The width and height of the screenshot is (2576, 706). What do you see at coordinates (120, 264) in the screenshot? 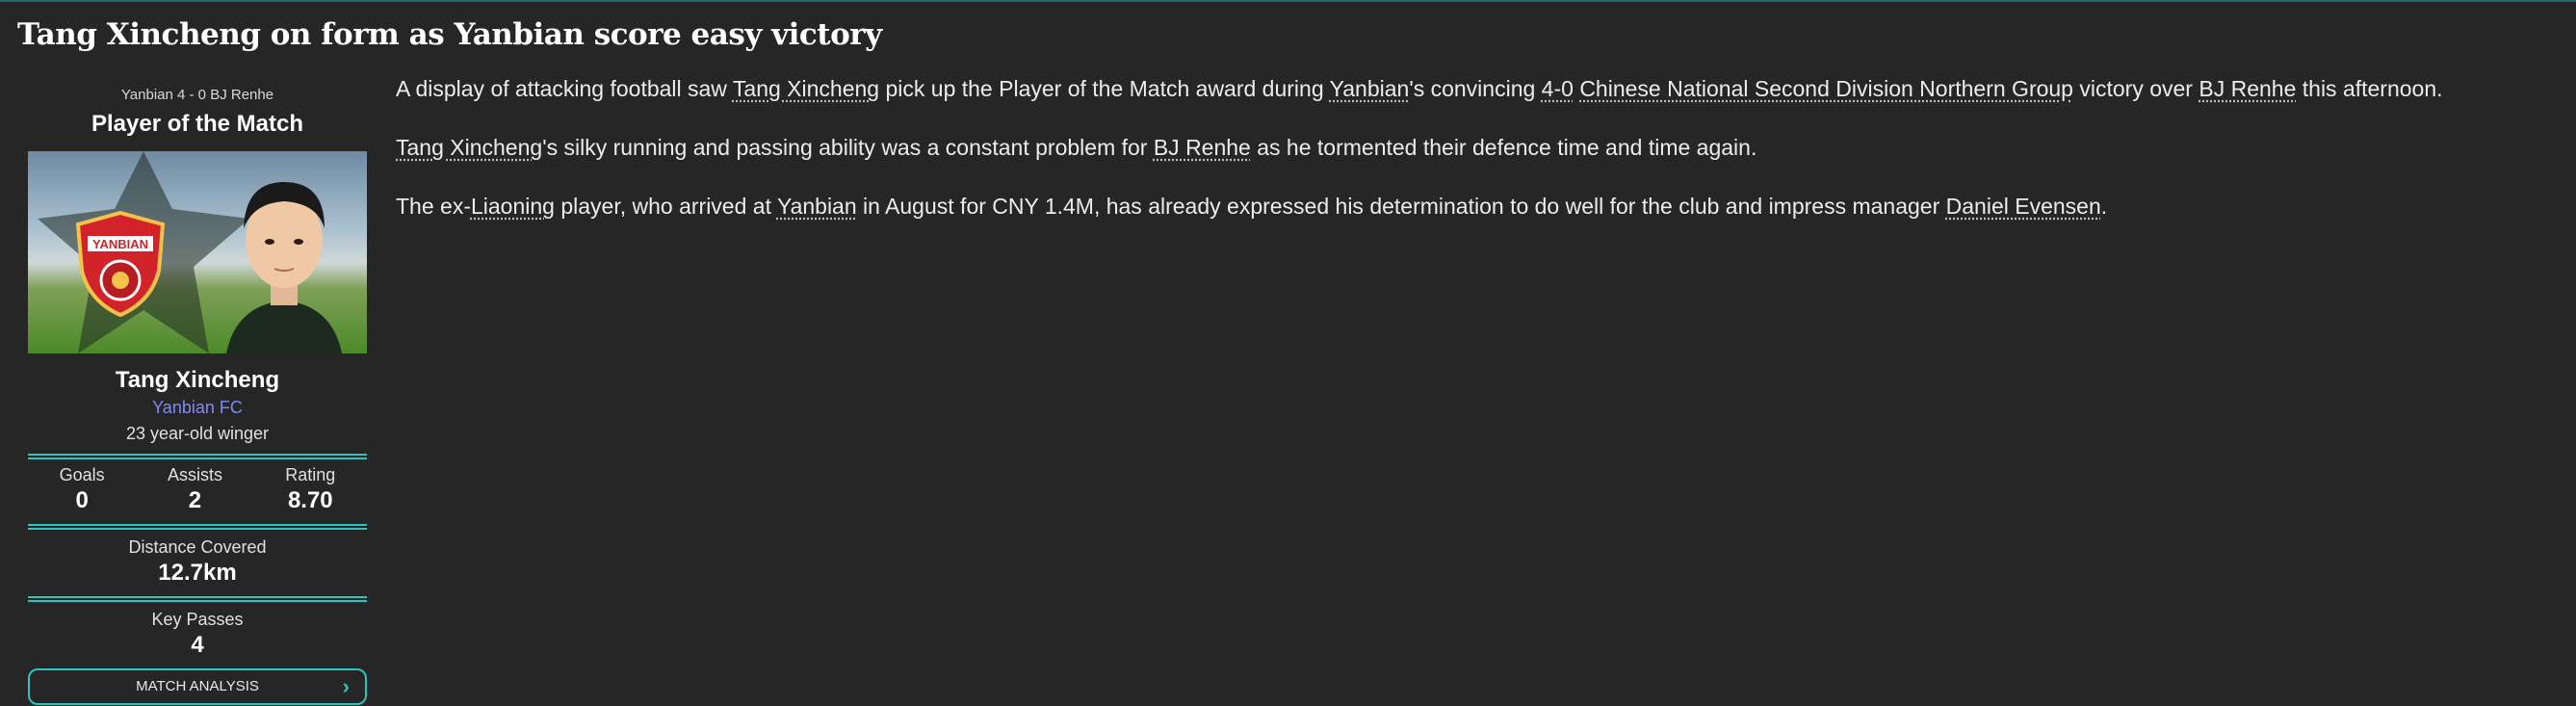
I see `club-crest-icon: YANBIAN` at bounding box center [120, 264].